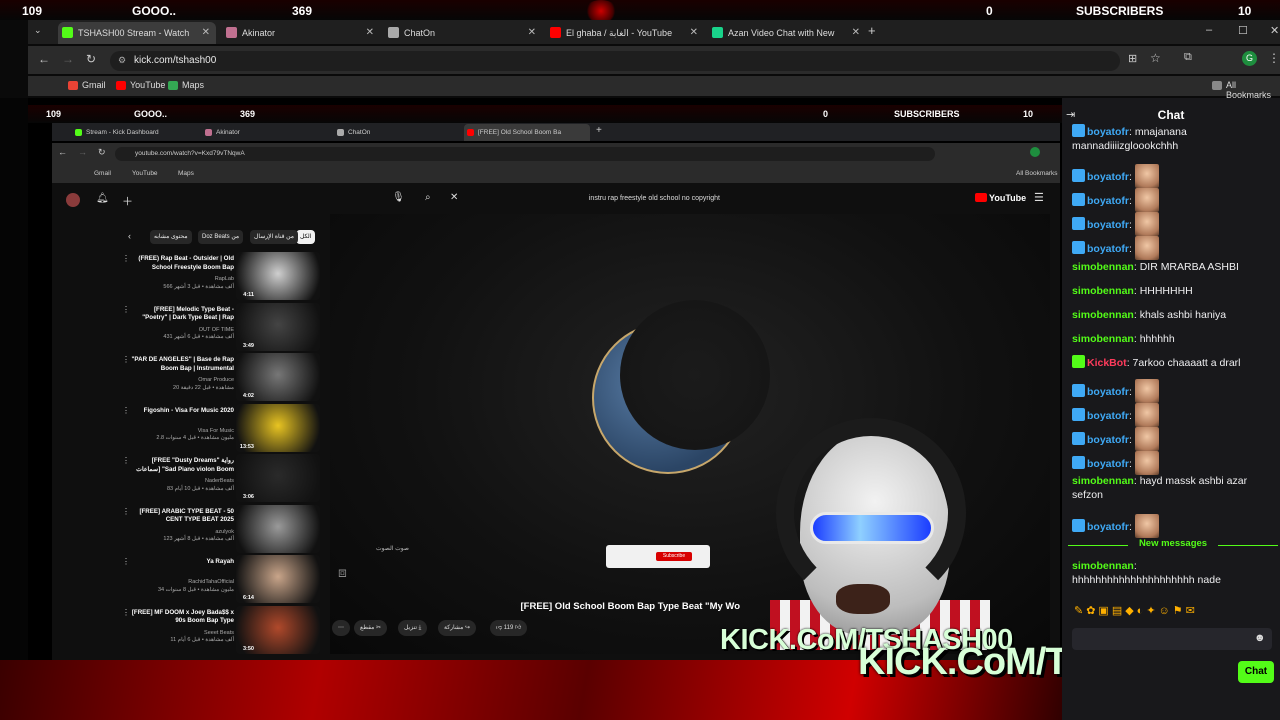 The image size is (1280, 720). I want to click on profile-avatar: G, so click(1249, 58).